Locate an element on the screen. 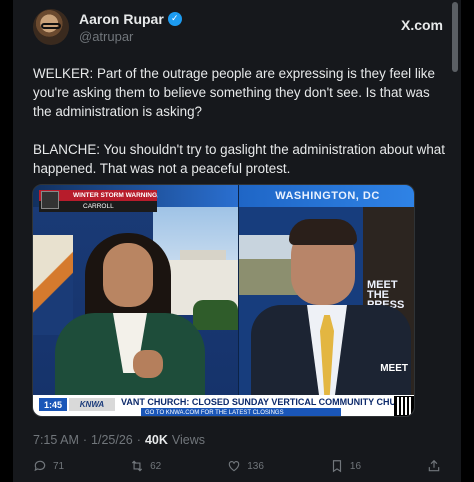 The height and width of the screenshot is (482, 474). reply-icon is located at coordinates (40, 466).